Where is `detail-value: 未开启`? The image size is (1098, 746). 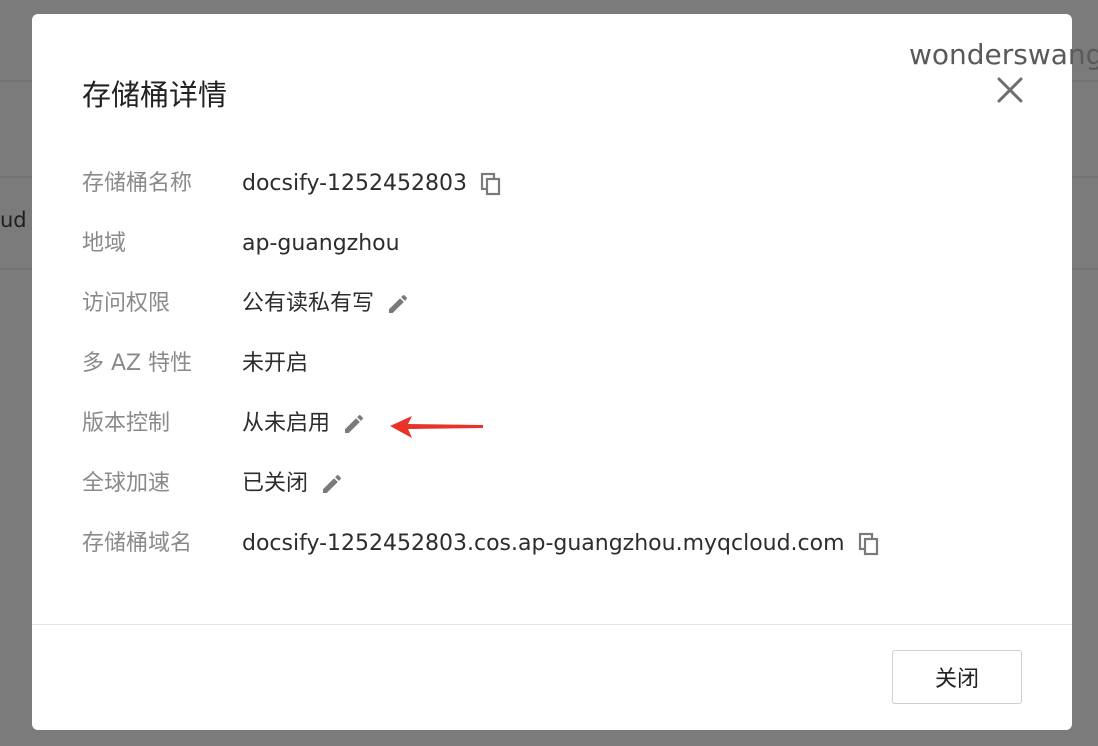
detail-value: 未开启 is located at coordinates (275, 363).